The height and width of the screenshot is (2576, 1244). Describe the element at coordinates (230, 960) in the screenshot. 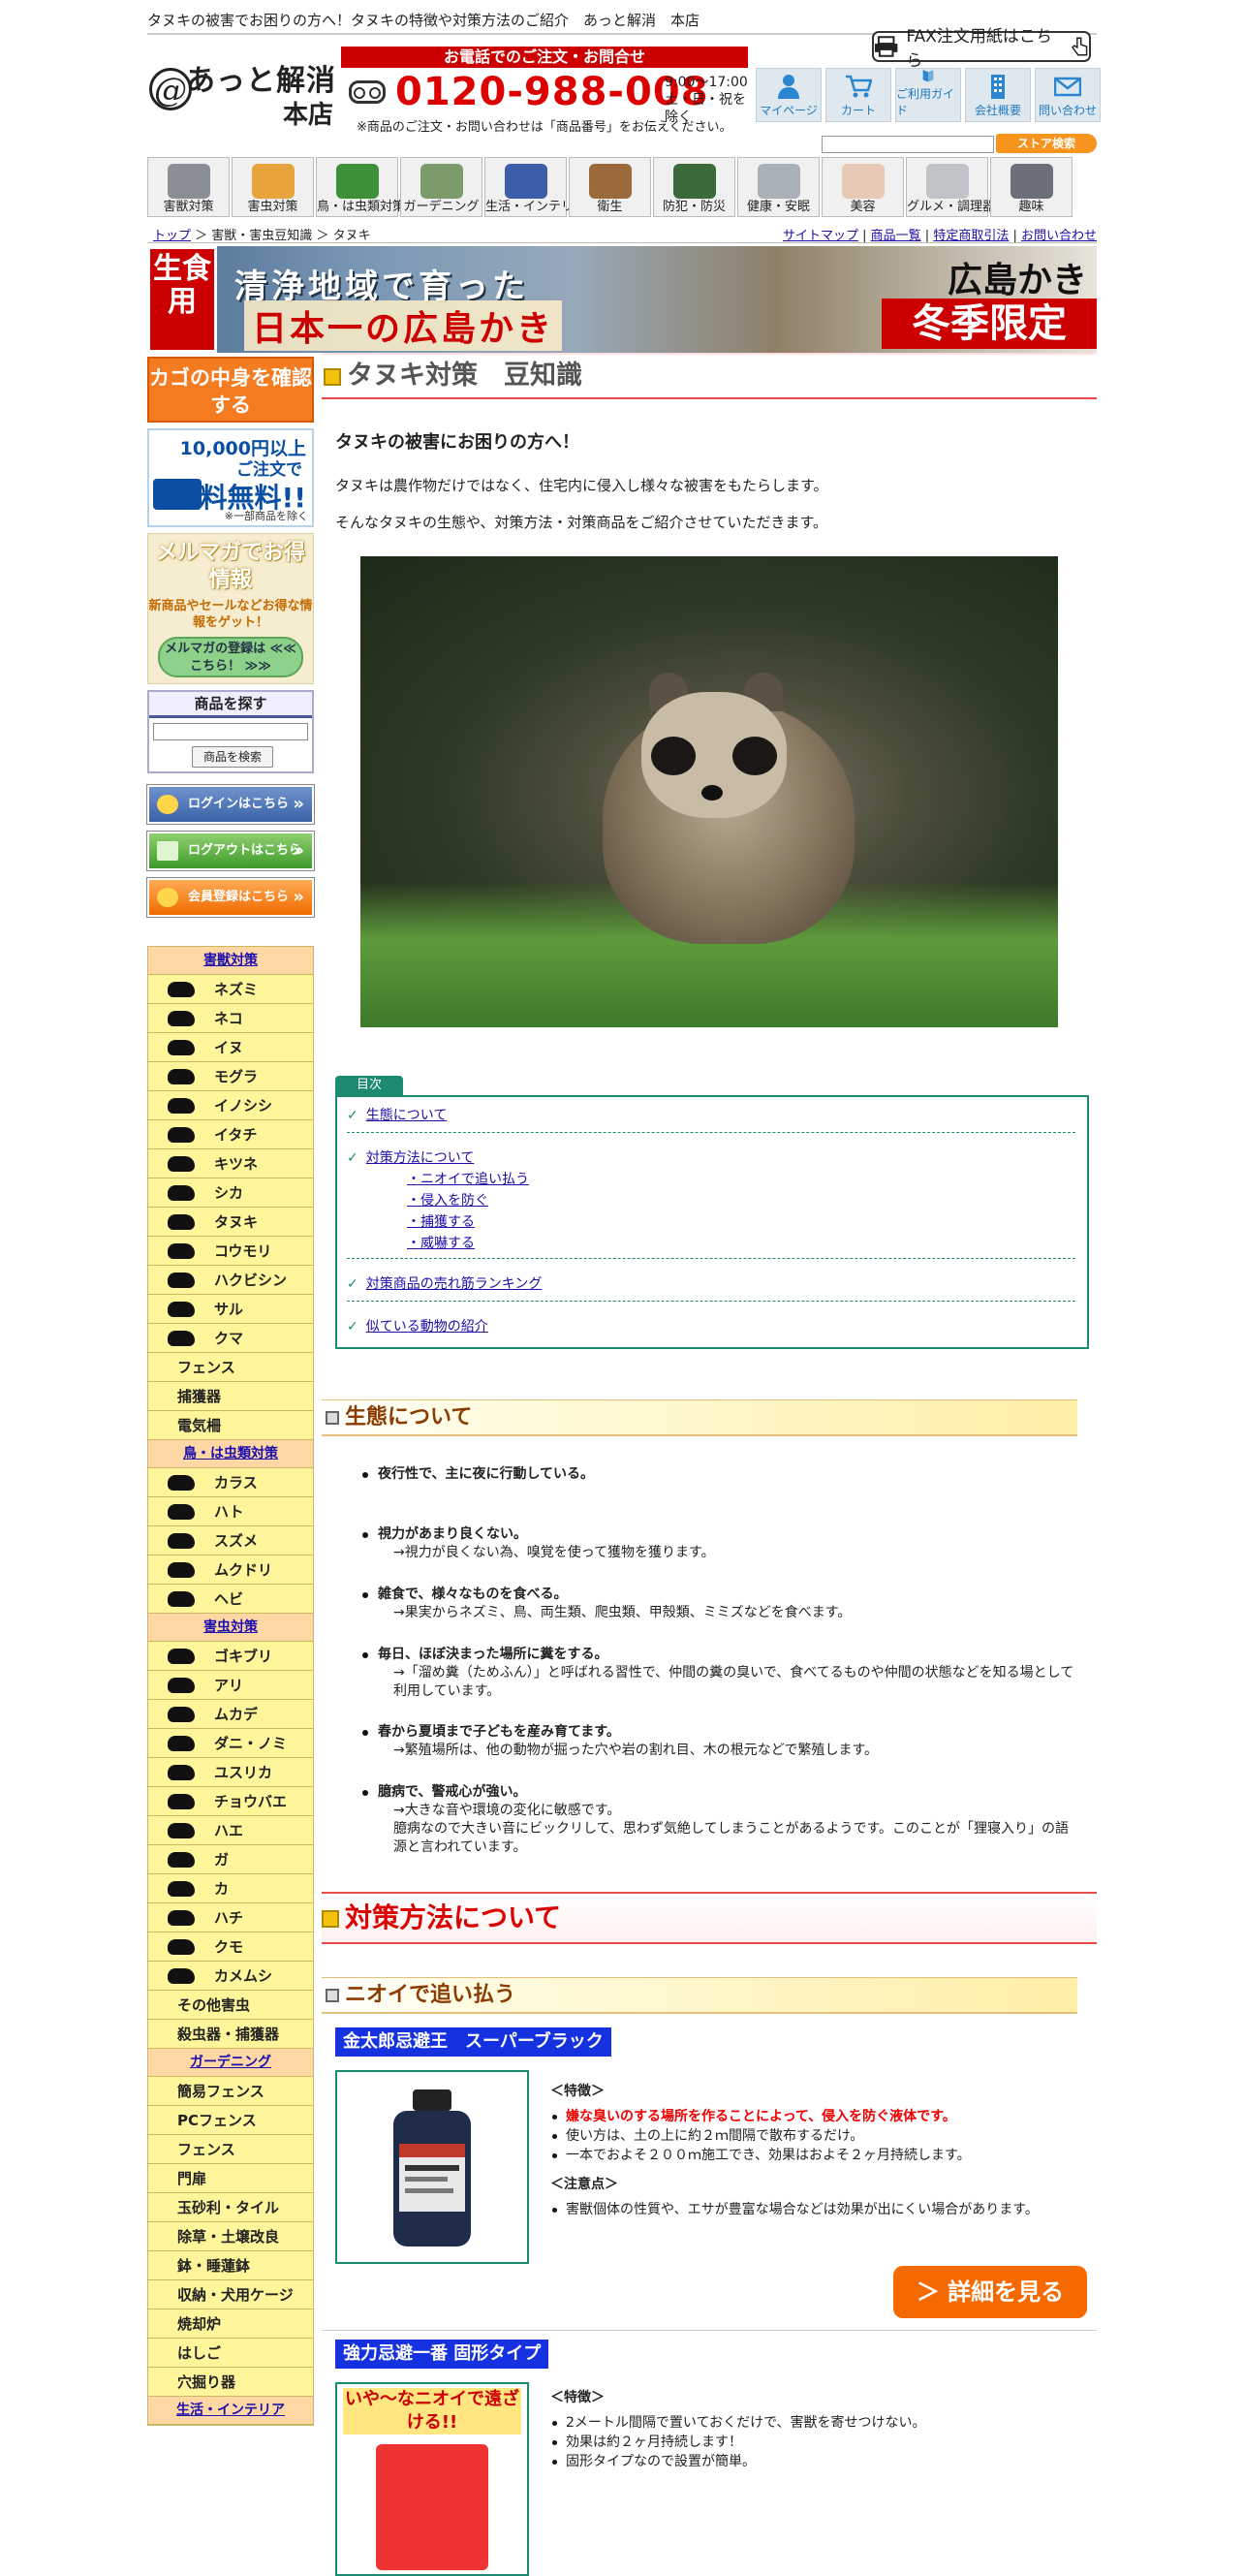

I see `sidebar-group-link: 害獣対策` at that location.